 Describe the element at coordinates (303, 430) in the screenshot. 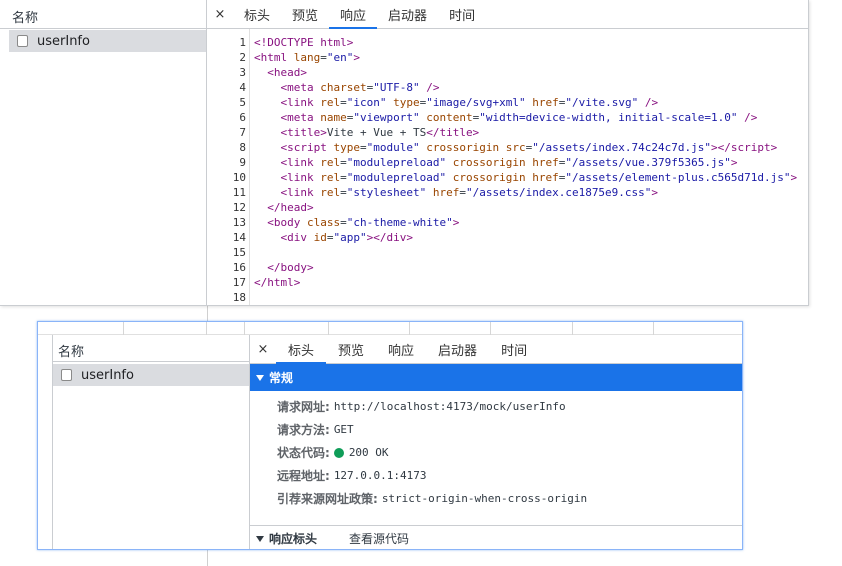

I see `request-method-label: 请求方法:` at that location.